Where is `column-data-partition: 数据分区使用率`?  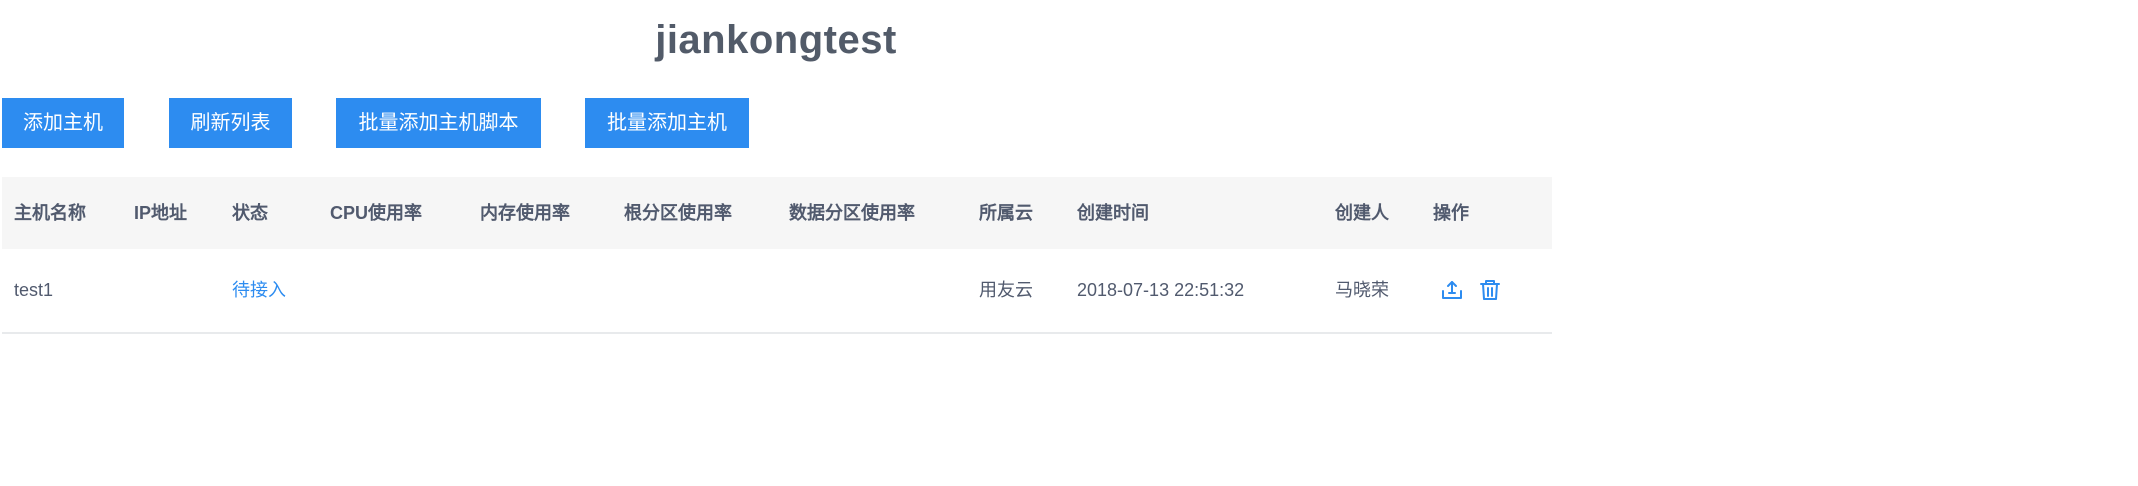 column-data-partition: 数据分区使用率 is located at coordinates (852, 213).